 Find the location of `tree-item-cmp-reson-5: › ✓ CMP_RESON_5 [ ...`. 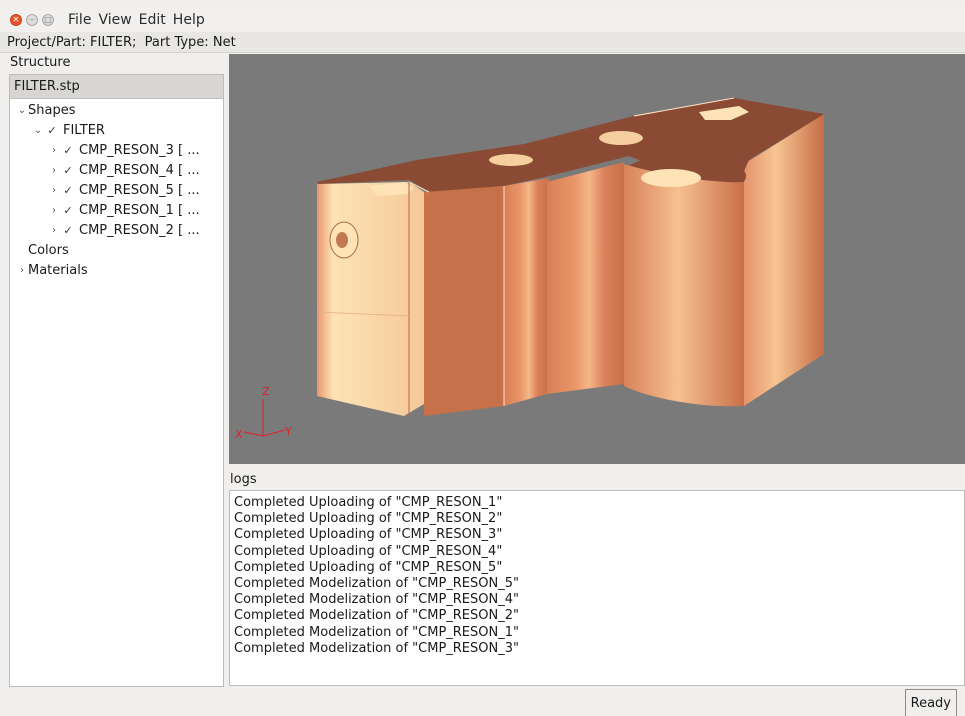

tree-item-cmp-reson-5: › ✓ CMP_RESON_5 [ ... is located at coordinates (124, 190).